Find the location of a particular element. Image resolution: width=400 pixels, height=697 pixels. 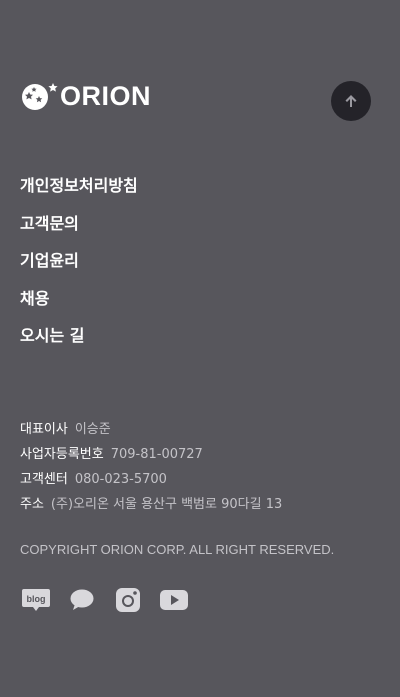

address-row: 주소 (주)오리온 서울 용산구 백범로 90다길 13 is located at coordinates (151, 507).